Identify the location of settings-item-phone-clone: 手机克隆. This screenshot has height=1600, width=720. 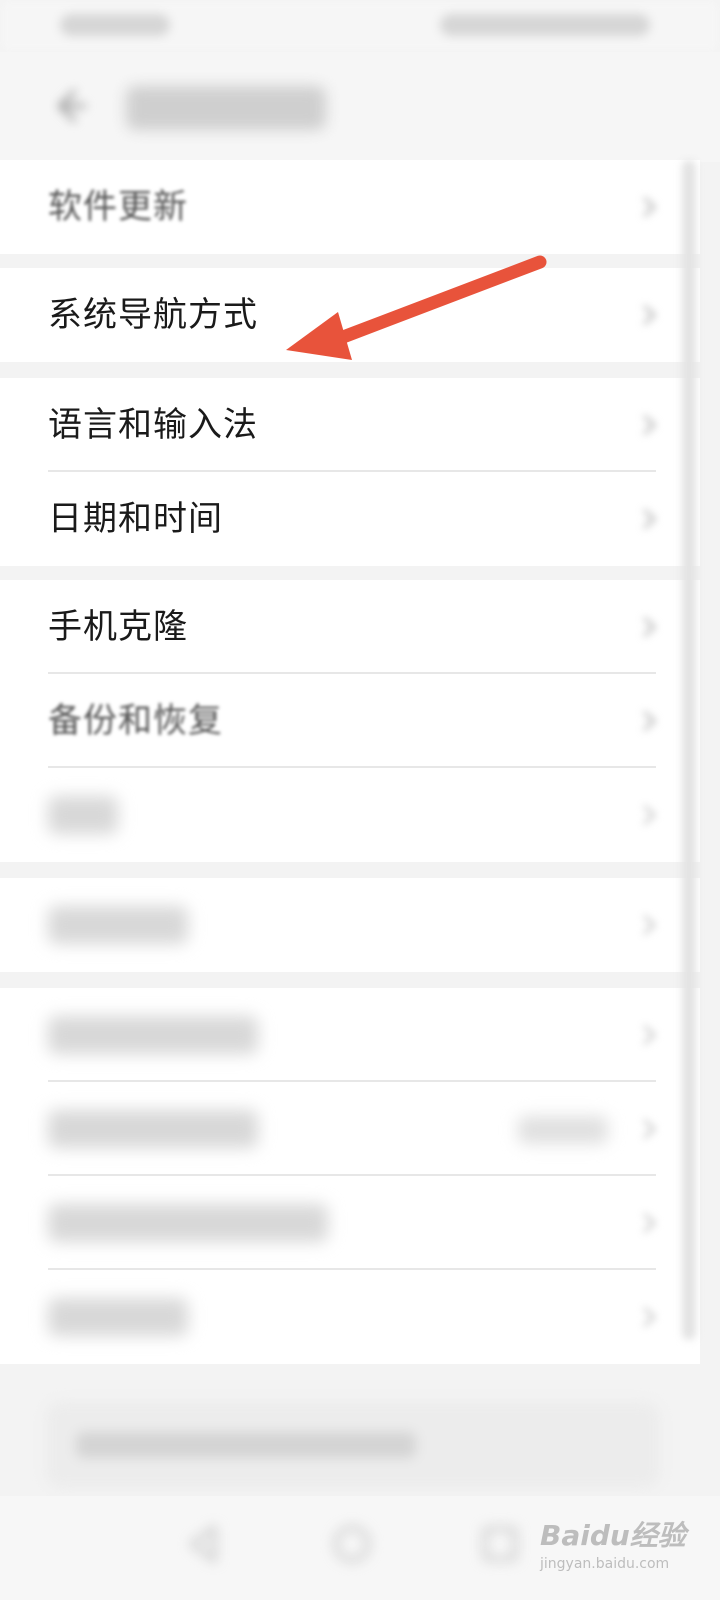
(350, 627).